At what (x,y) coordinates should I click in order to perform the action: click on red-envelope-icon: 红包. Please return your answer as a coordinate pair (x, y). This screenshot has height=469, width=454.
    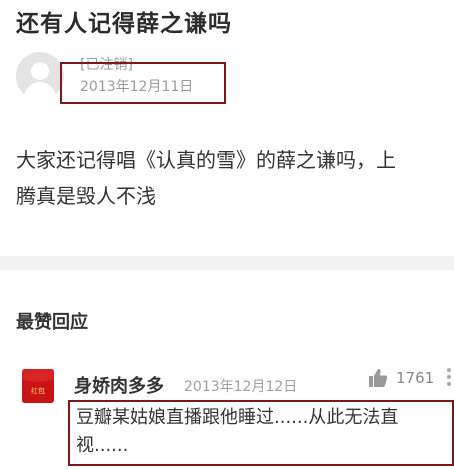
    Looking at the image, I should click on (38, 386).